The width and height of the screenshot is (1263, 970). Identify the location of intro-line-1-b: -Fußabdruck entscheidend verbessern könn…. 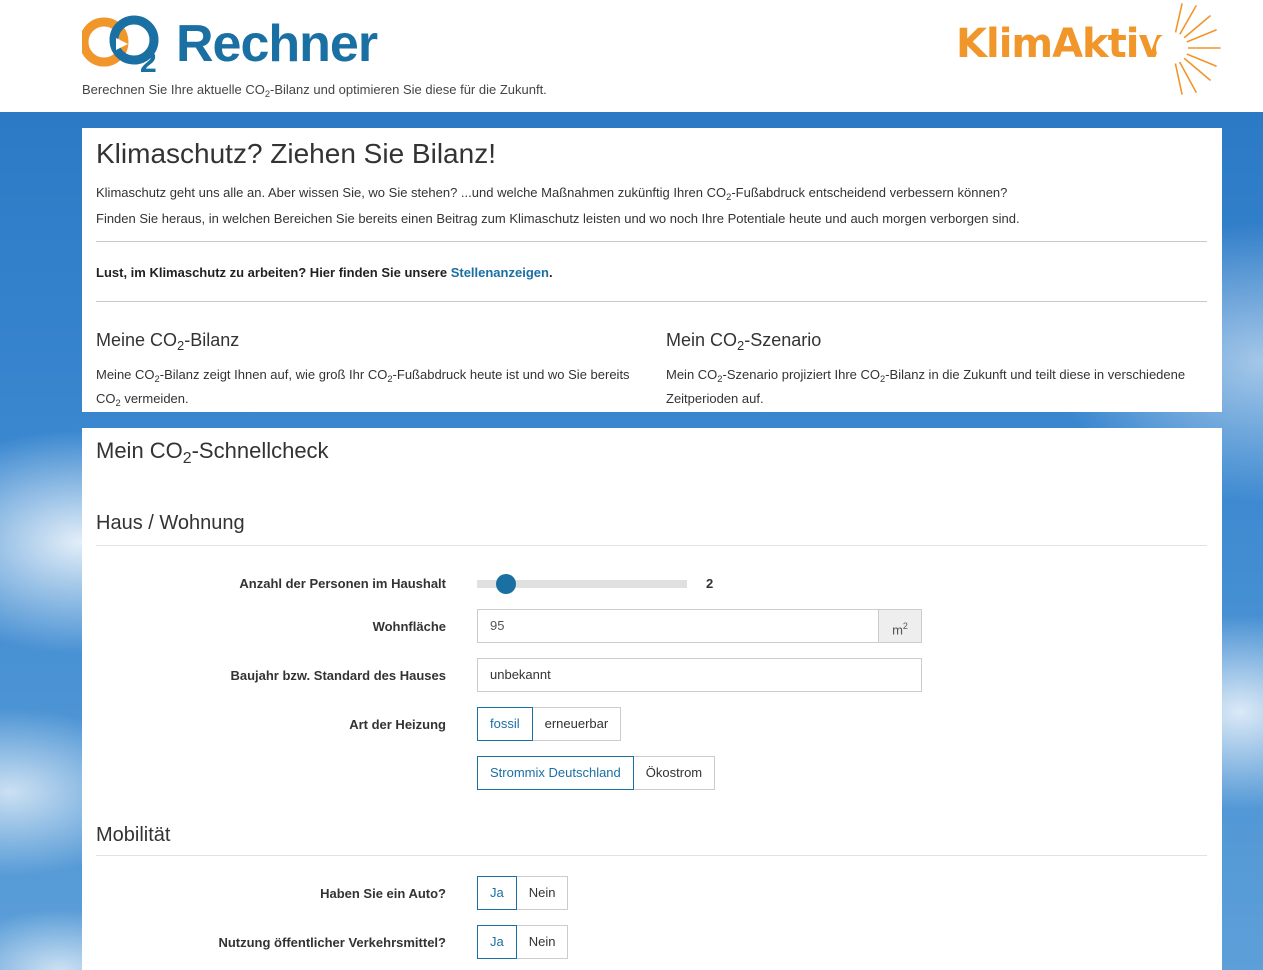
(869, 192).